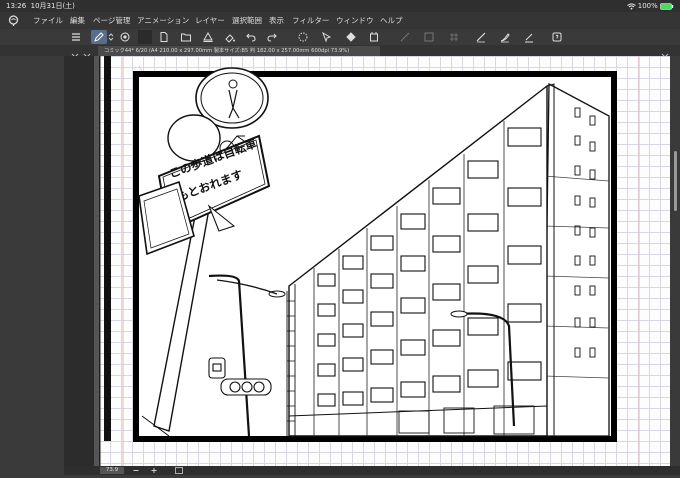 This screenshot has width=680, height=478. Describe the element at coordinates (77, 20) in the screenshot. I see `menu-edit: 編集` at that location.